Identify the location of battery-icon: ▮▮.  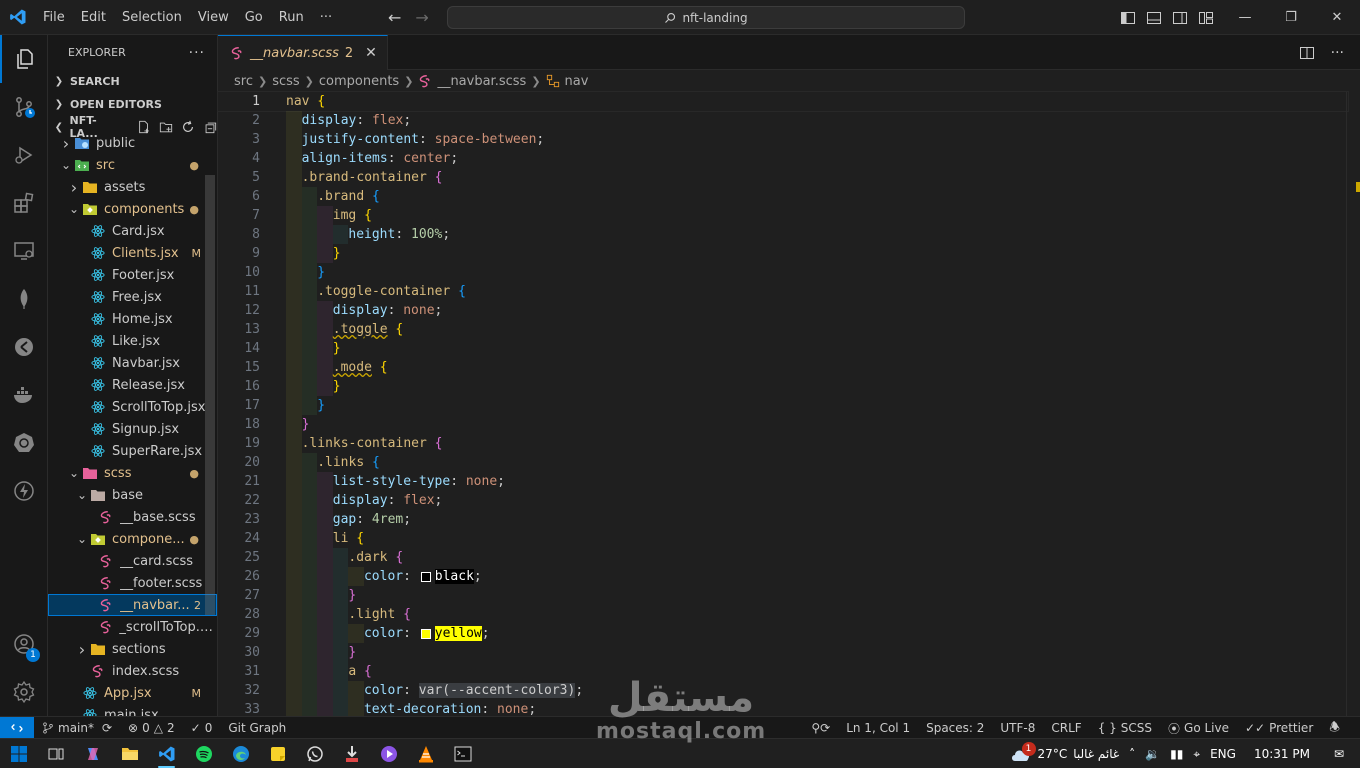
(1176, 754).